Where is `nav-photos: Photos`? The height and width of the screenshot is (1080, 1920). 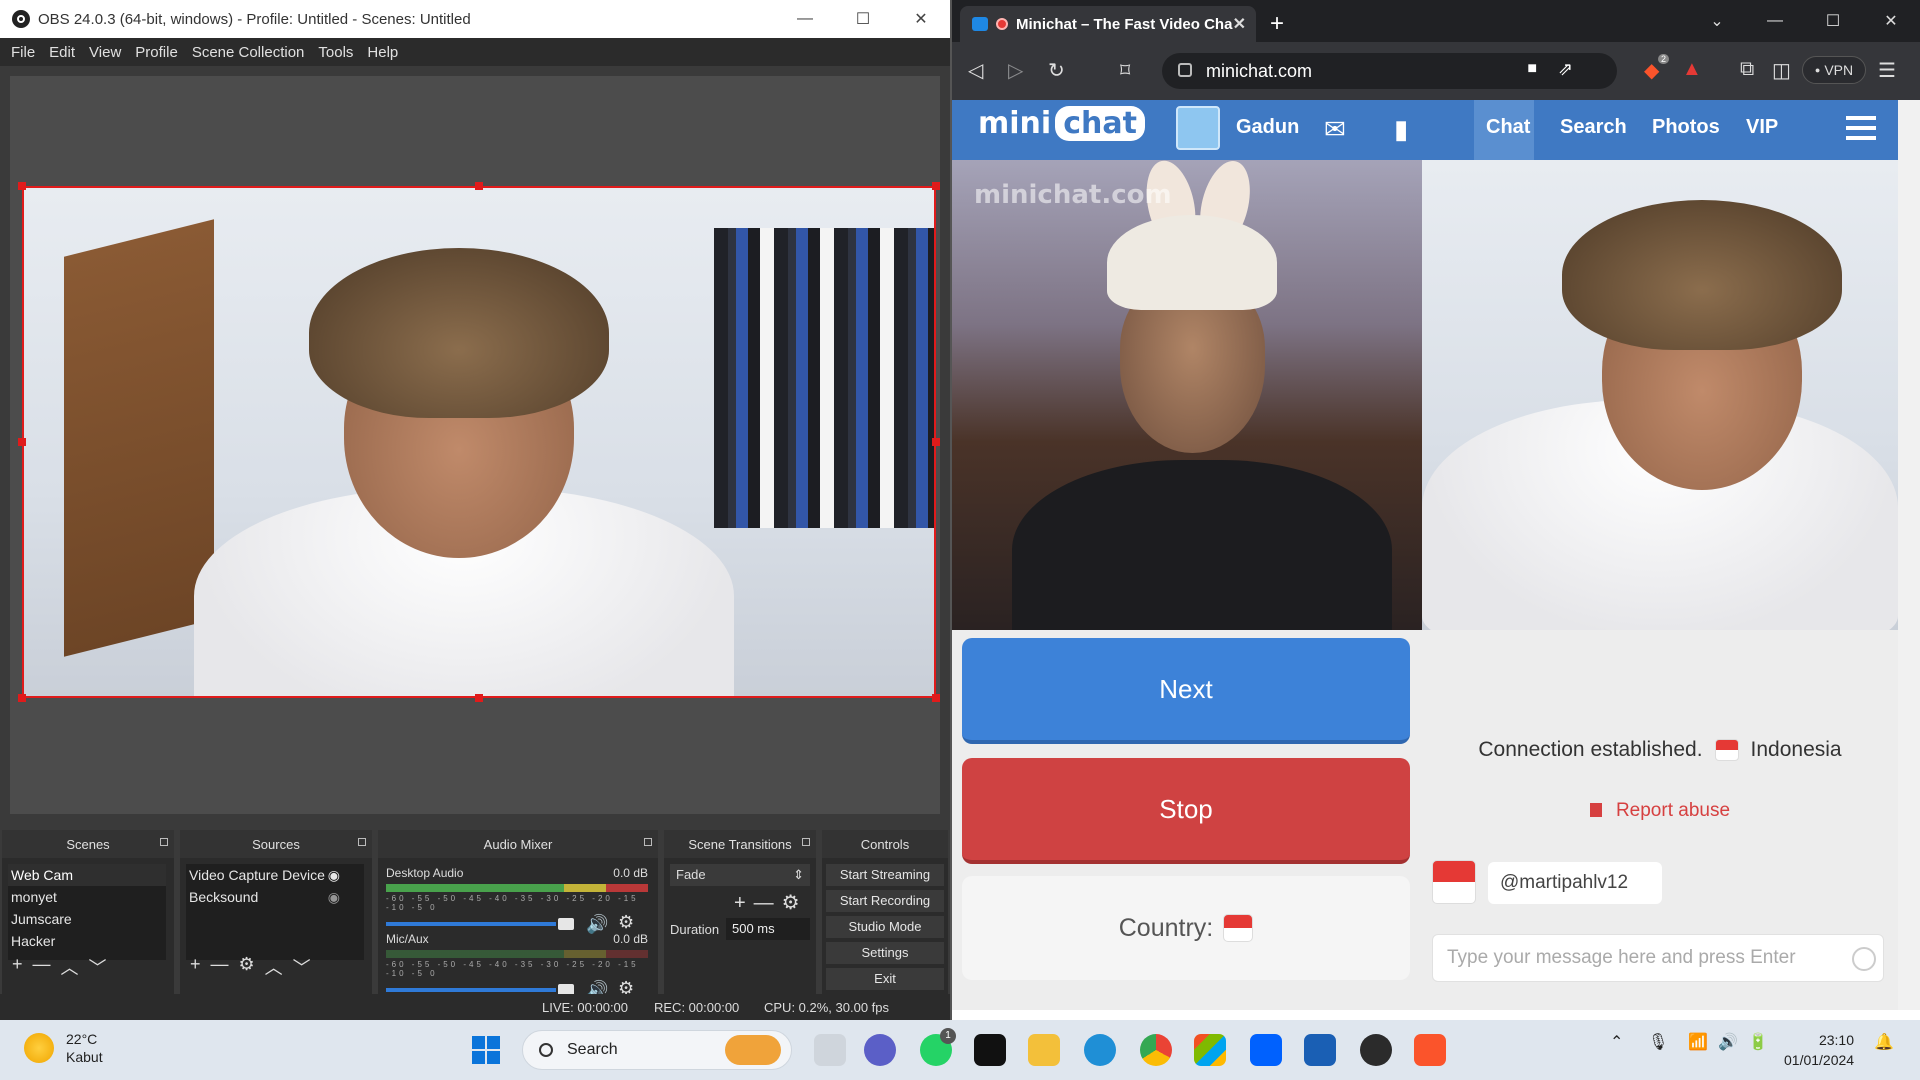
nav-photos: Photos is located at coordinates (1686, 127).